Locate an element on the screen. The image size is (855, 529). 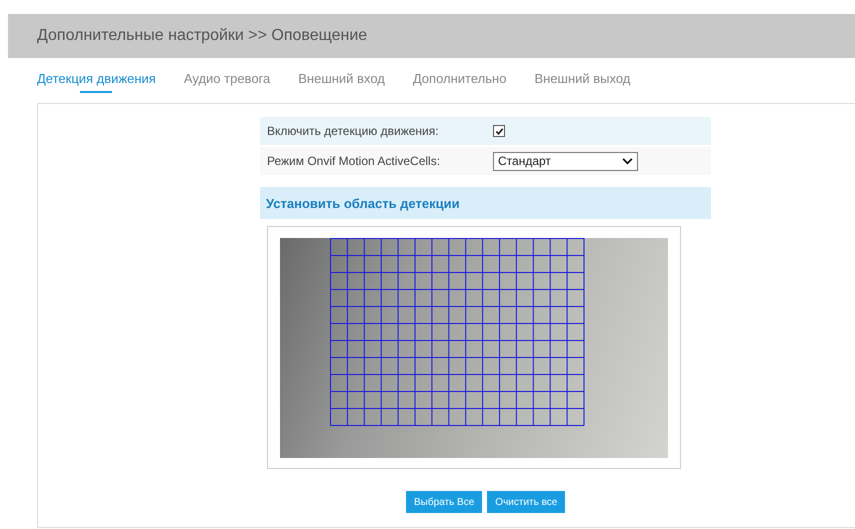
tab: Аудио тревога is located at coordinates (227, 81).